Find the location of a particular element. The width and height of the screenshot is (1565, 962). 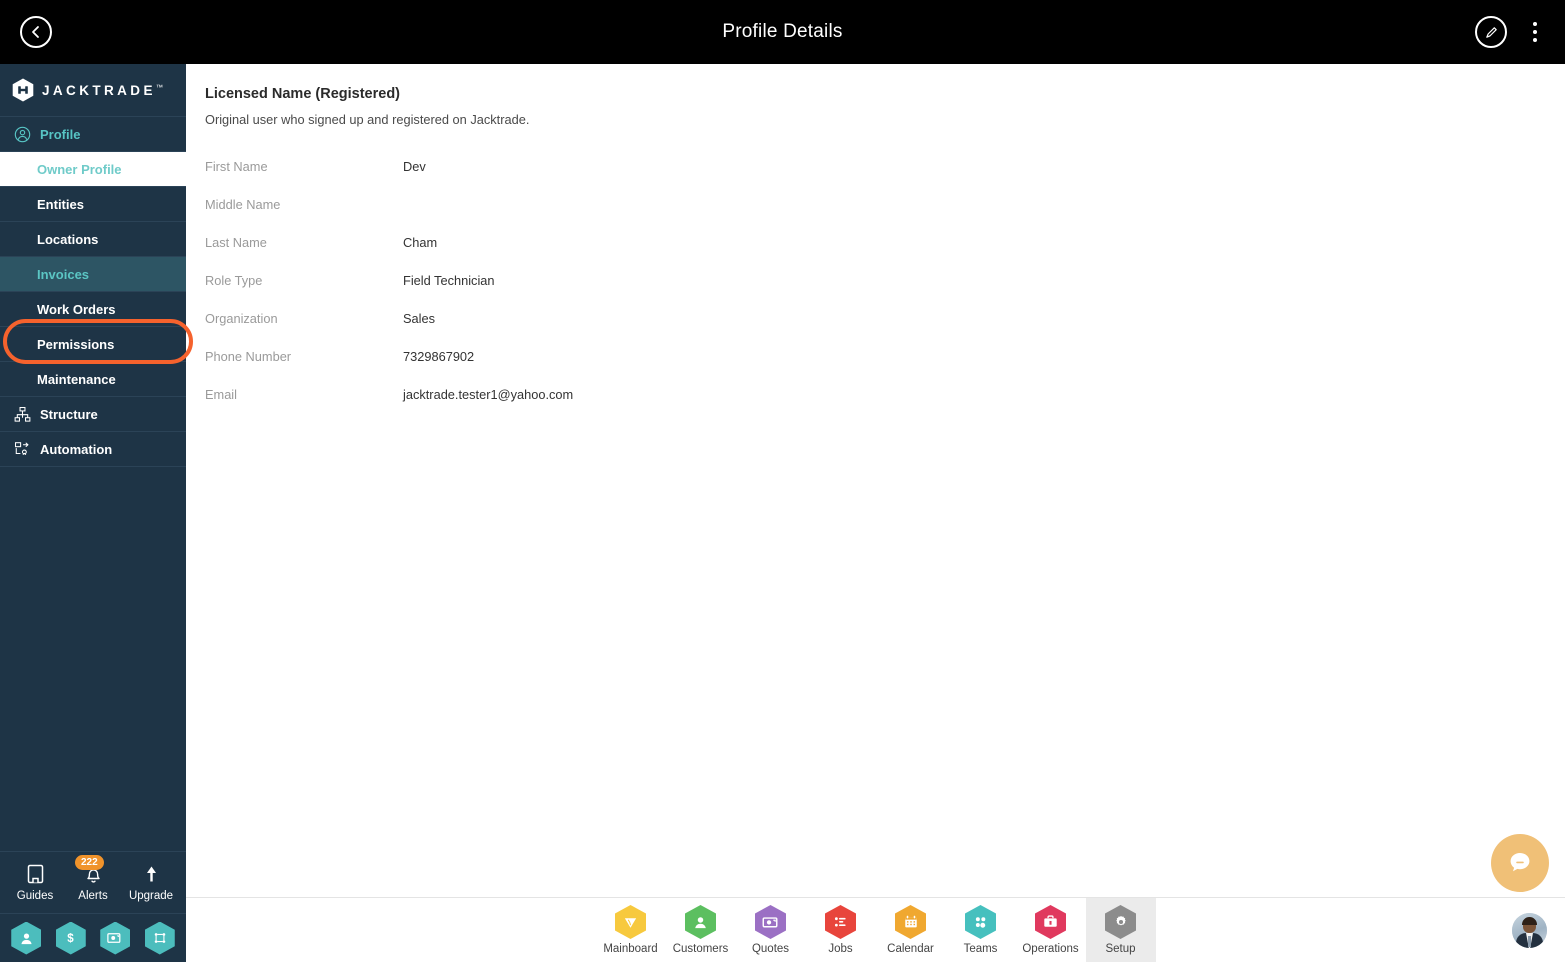

sidebar-item-label: Entities is located at coordinates (60, 204).